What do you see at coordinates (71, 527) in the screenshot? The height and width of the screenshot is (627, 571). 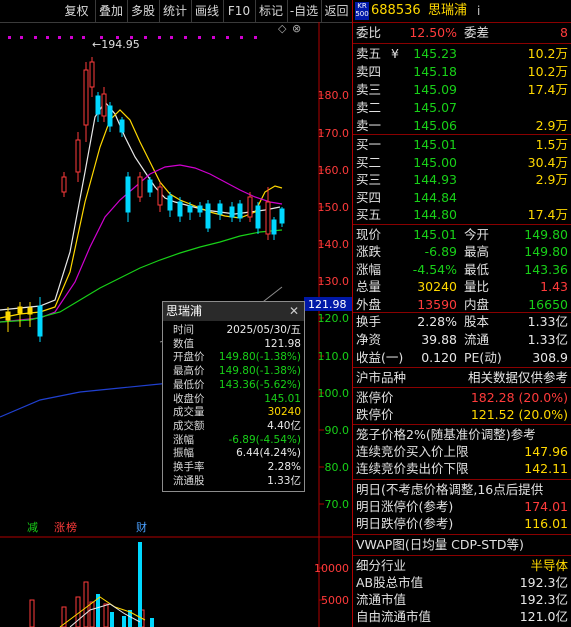 I see `event-marker-ranking: 榜` at bounding box center [71, 527].